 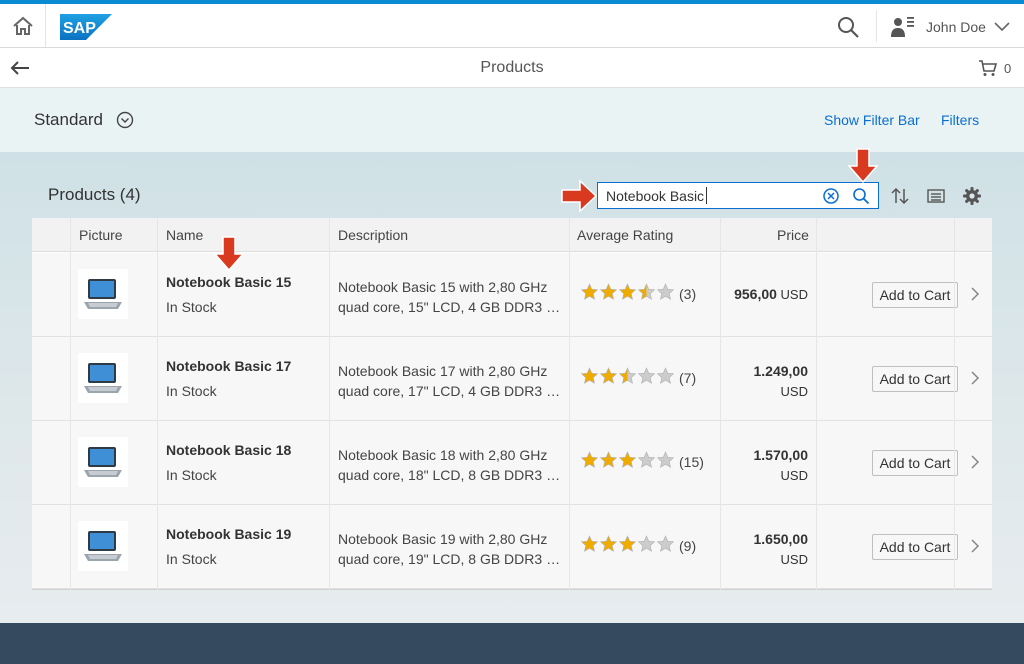 I want to click on product-name: Notebook Basic 18, so click(x=228, y=450).